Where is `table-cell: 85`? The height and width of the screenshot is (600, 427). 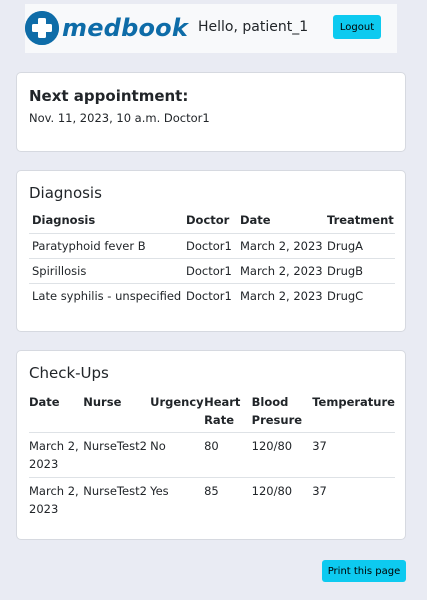 table-cell: 85 is located at coordinates (228, 499).